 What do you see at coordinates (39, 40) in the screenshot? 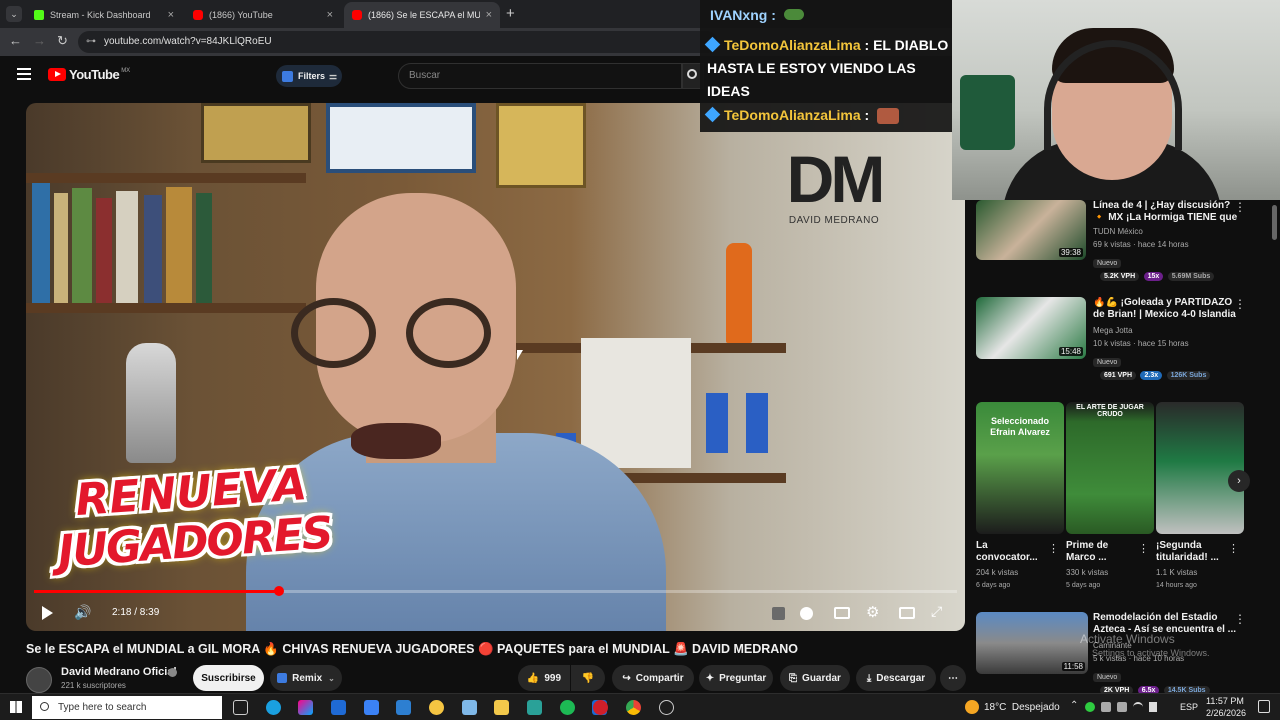
I see `forward-arrow-icon: →` at bounding box center [39, 40].